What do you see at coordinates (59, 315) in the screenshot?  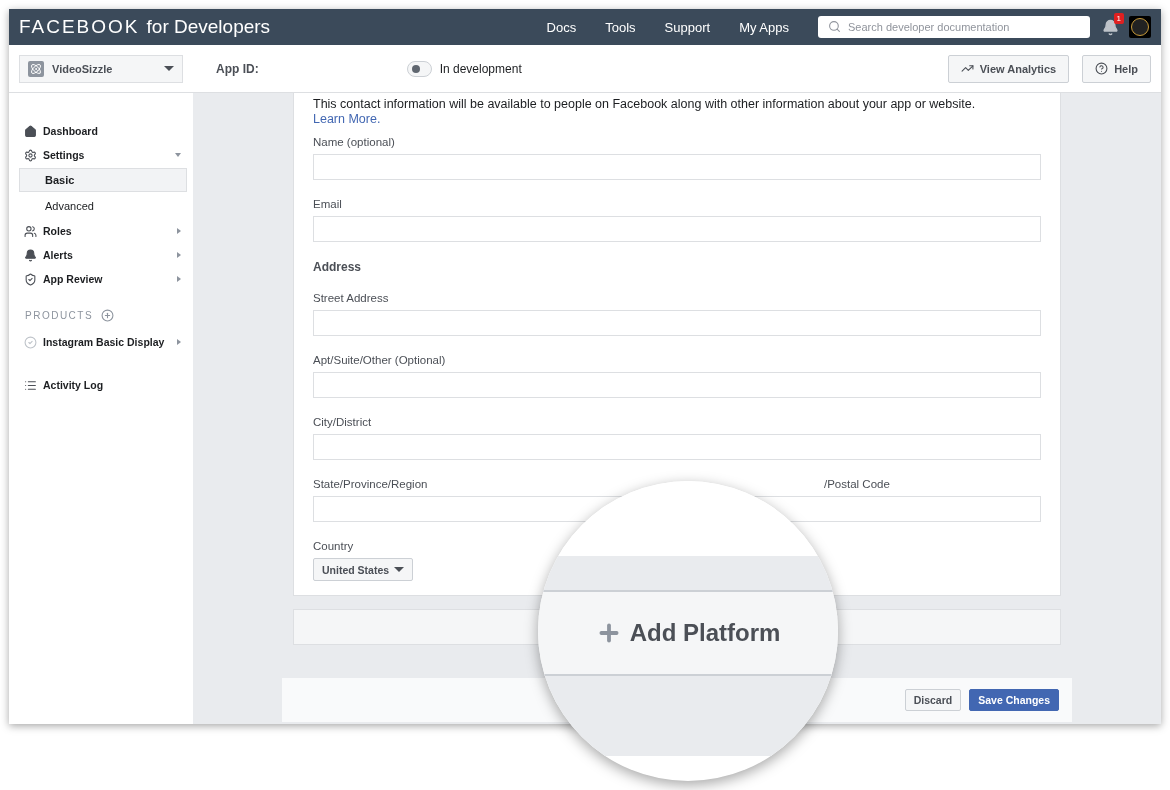 I see `section-heading: PRODUCTS` at bounding box center [59, 315].